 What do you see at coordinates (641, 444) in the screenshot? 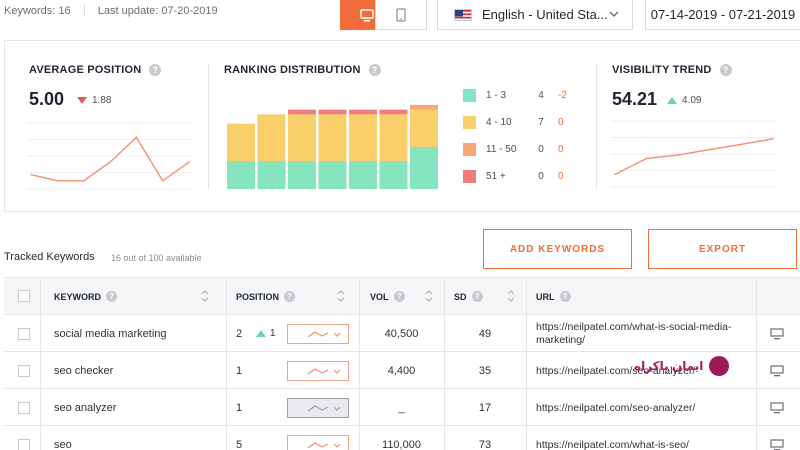
I see `url-cell: https://neilpatel.com/what-is-seo/` at bounding box center [641, 444].